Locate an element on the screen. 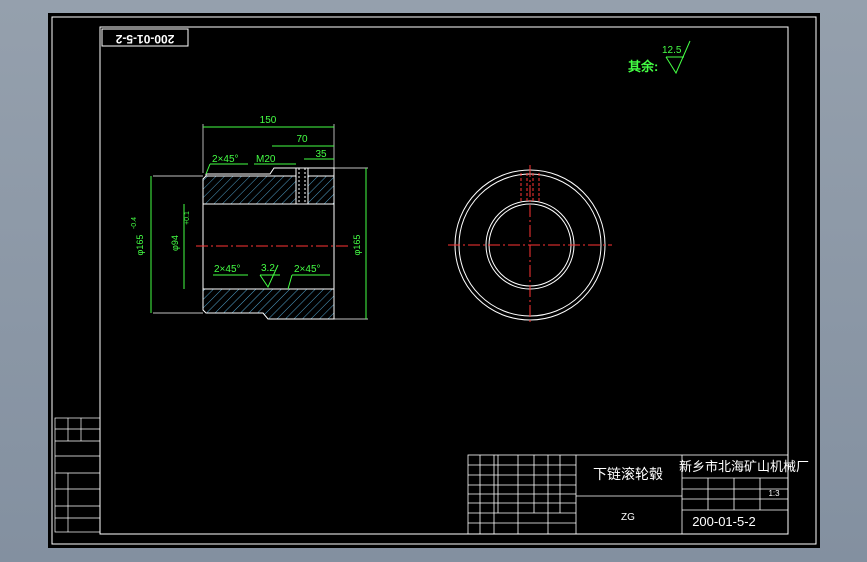 This screenshot has width=867, height=562. dim-od-right: φ165 is located at coordinates (357, 245).